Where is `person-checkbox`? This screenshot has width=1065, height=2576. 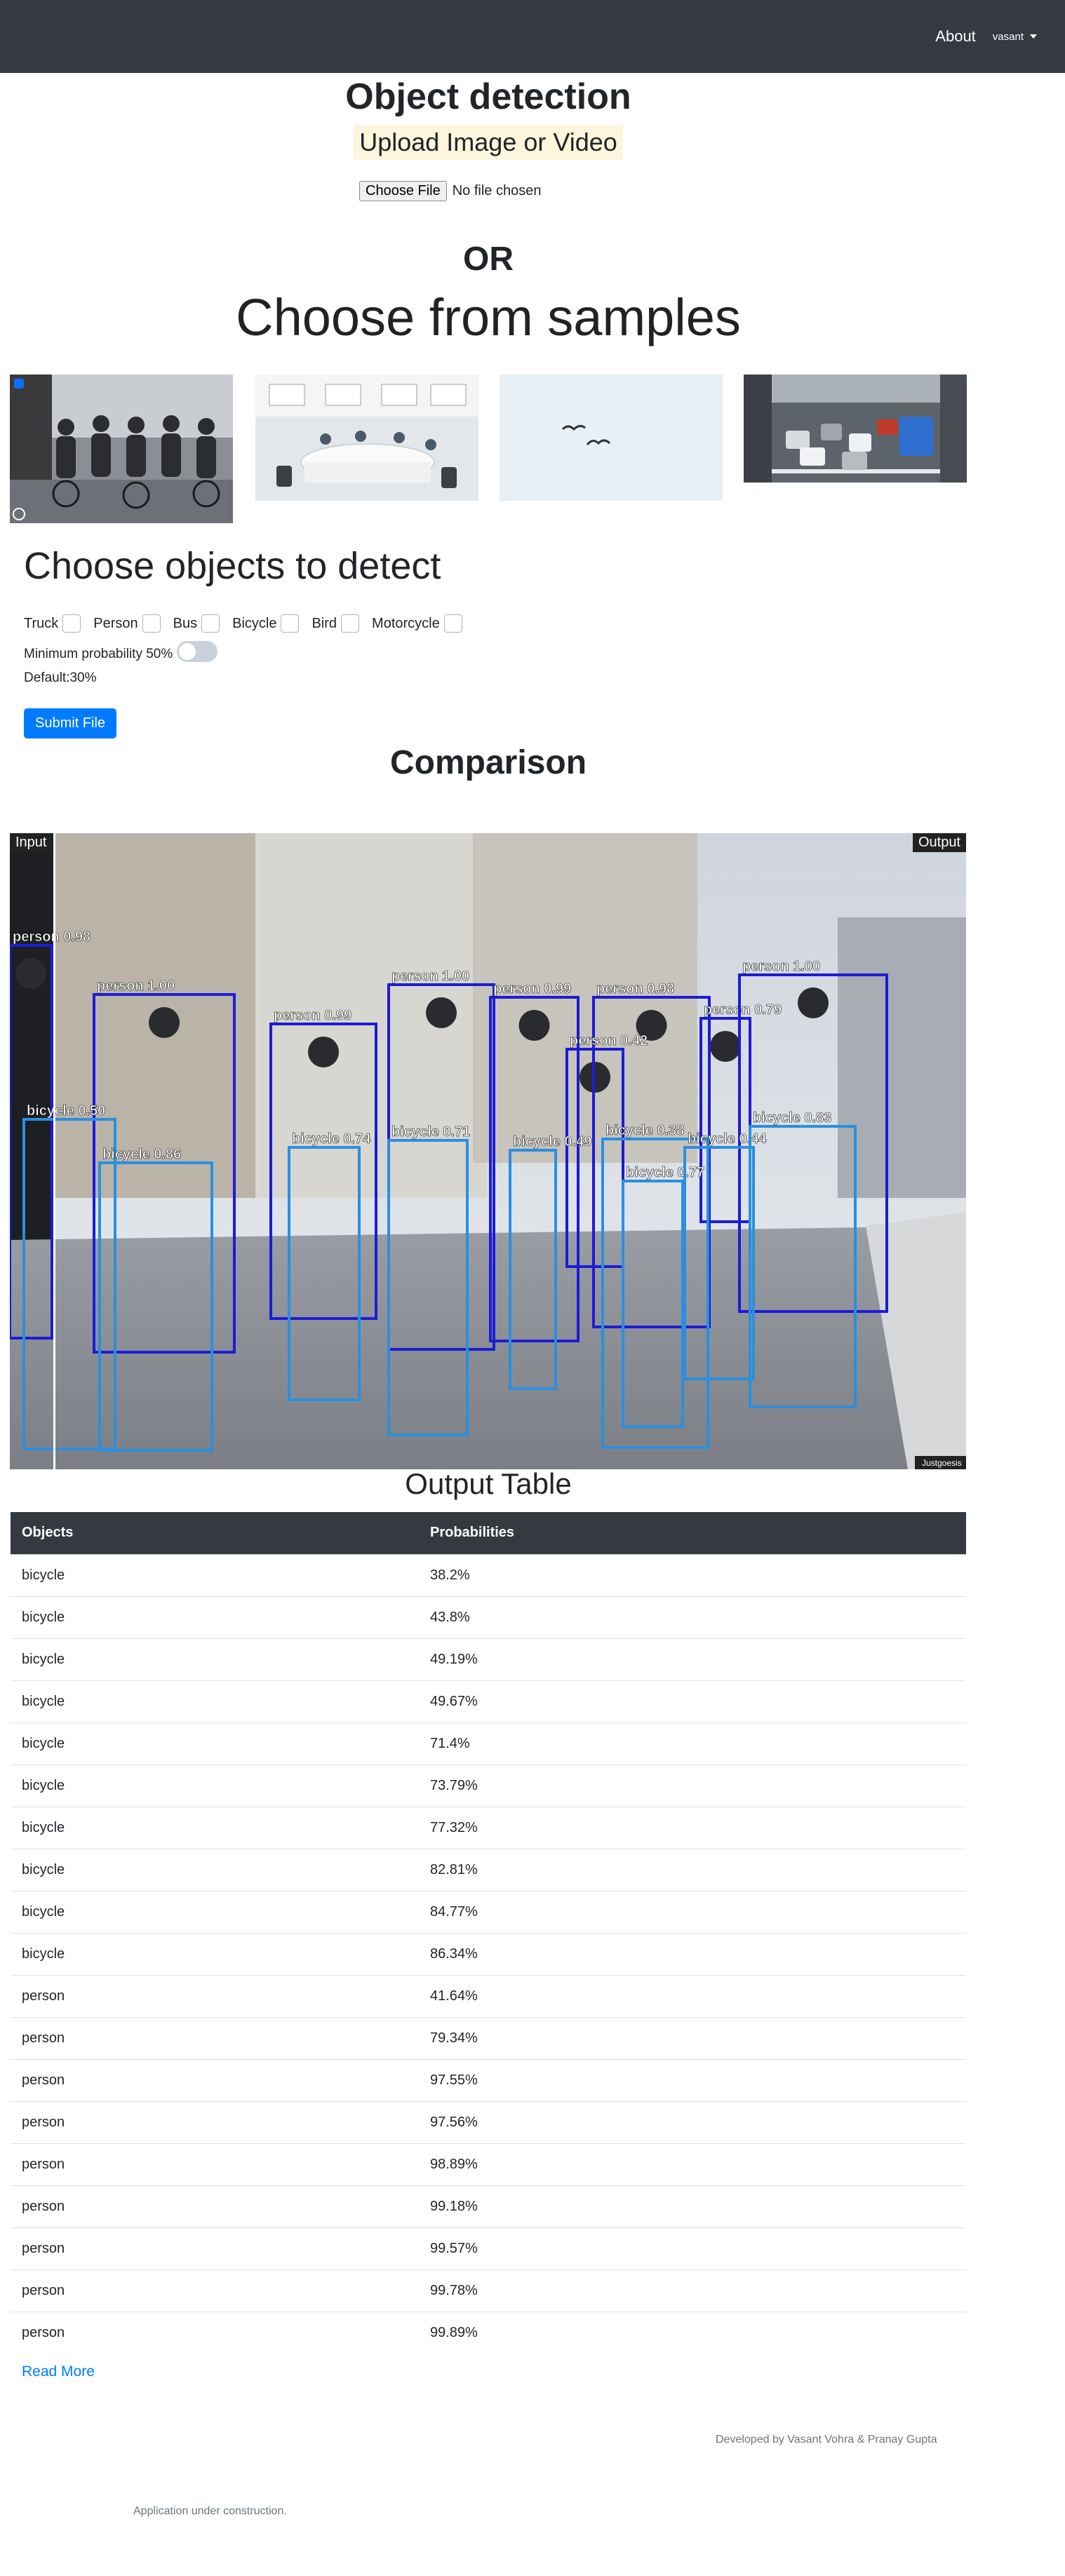
person-checkbox is located at coordinates (151, 623).